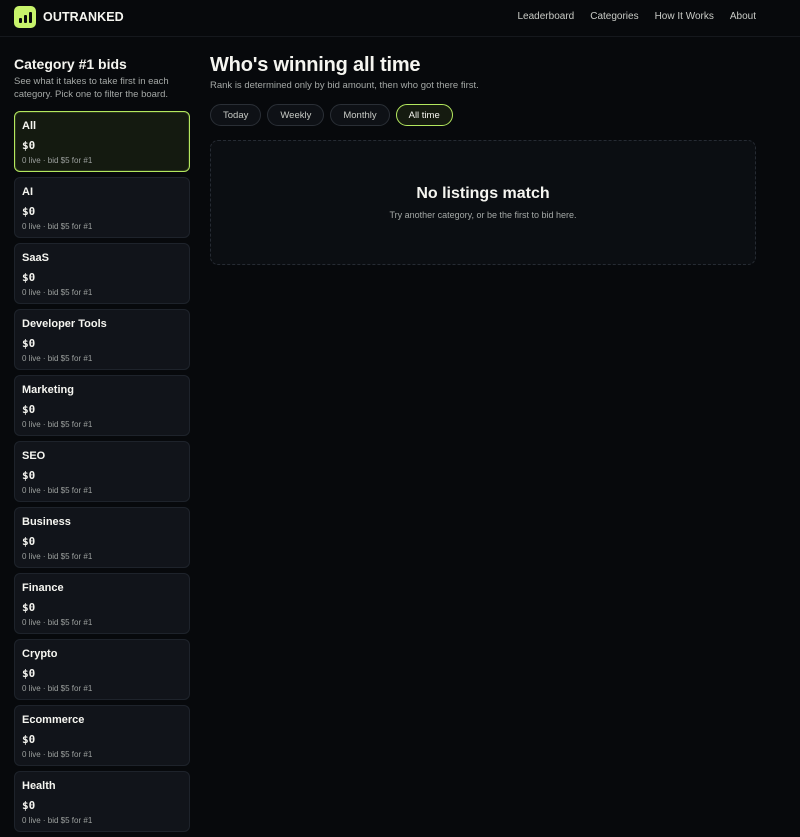 The height and width of the screenshot is (837, 800). What do you see at coordinates (39, 786) in the screenshot?
I see `category-name: Health` at bounding box center [39, 786].